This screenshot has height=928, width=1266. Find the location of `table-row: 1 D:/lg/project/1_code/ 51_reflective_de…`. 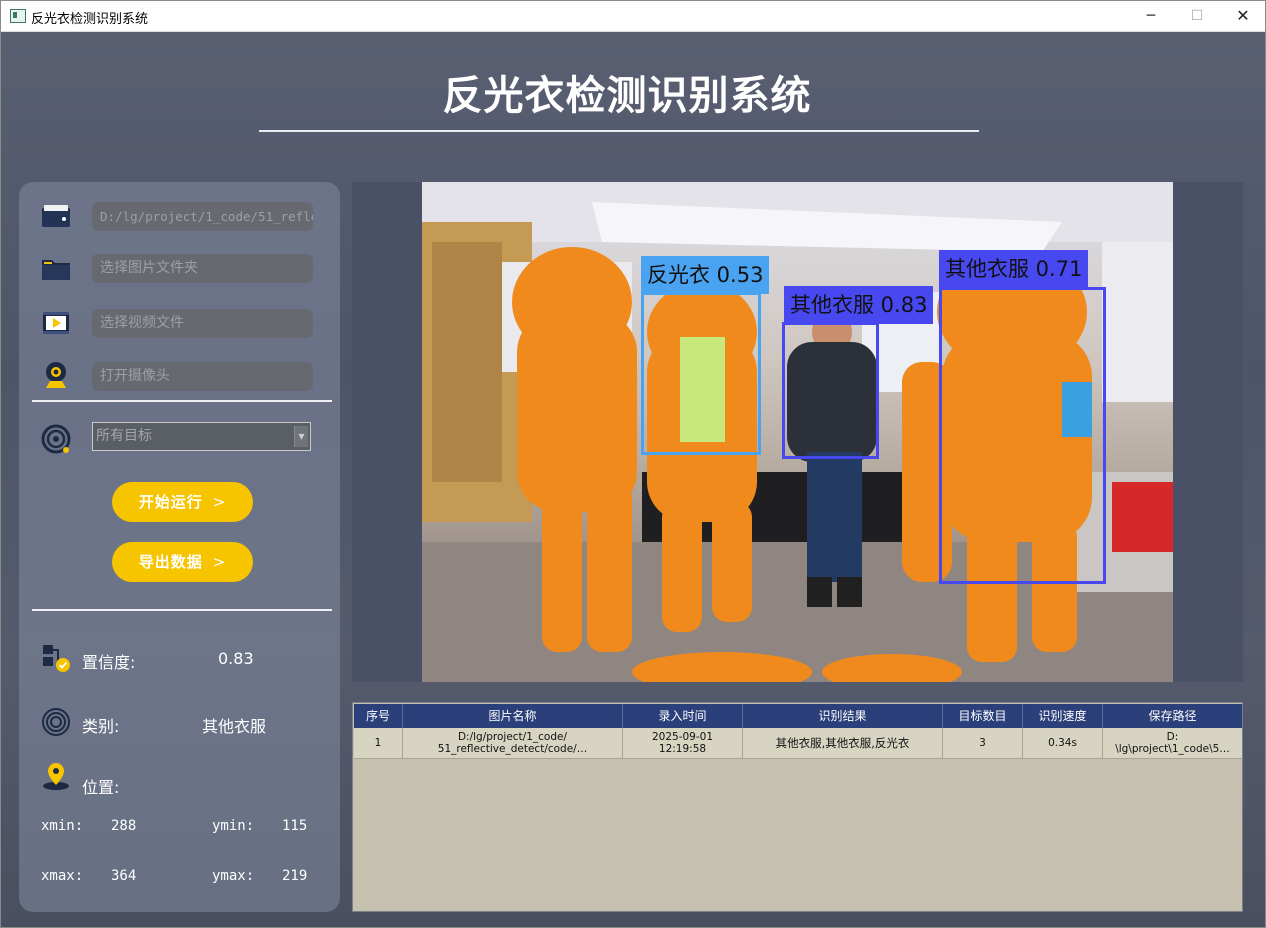

table-row: 1 D:/lg/project/1_code/ 51_reflective_de… is located at coordinates (798, 743).